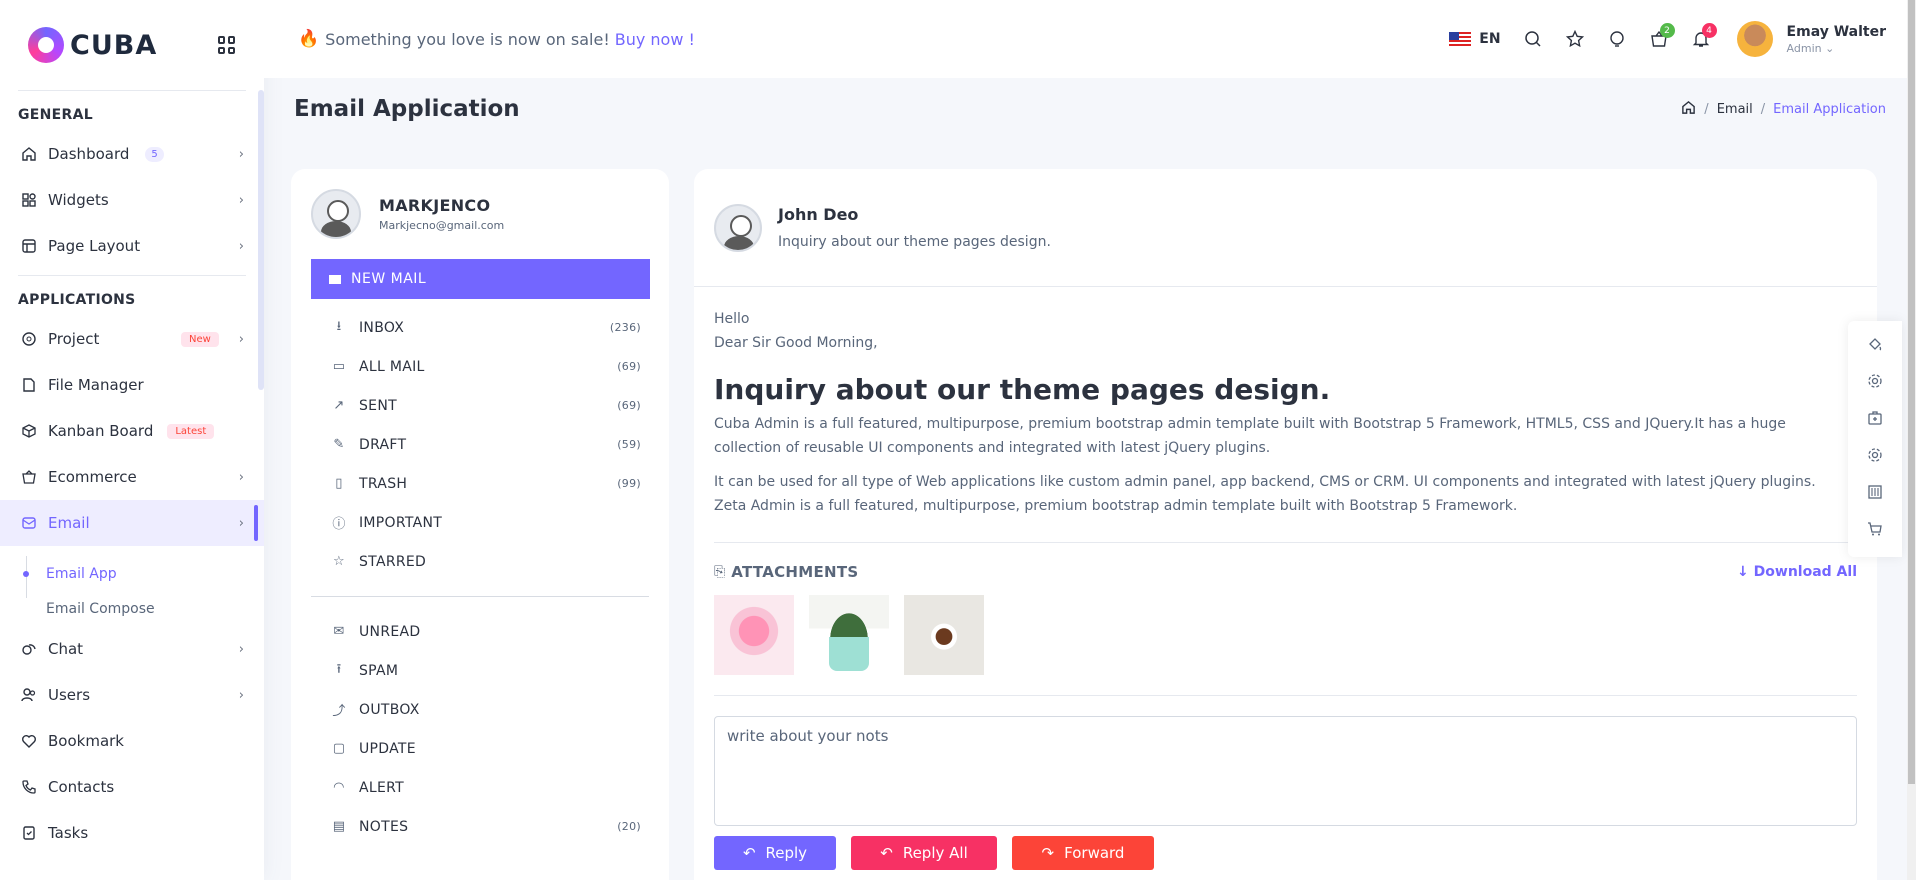 The height and width of the screenshot is (880, 1916). What do you see at coordinates (1285, 771) in the screenshot?
I see `reply-note-input` at bounding box center [1285, 771].